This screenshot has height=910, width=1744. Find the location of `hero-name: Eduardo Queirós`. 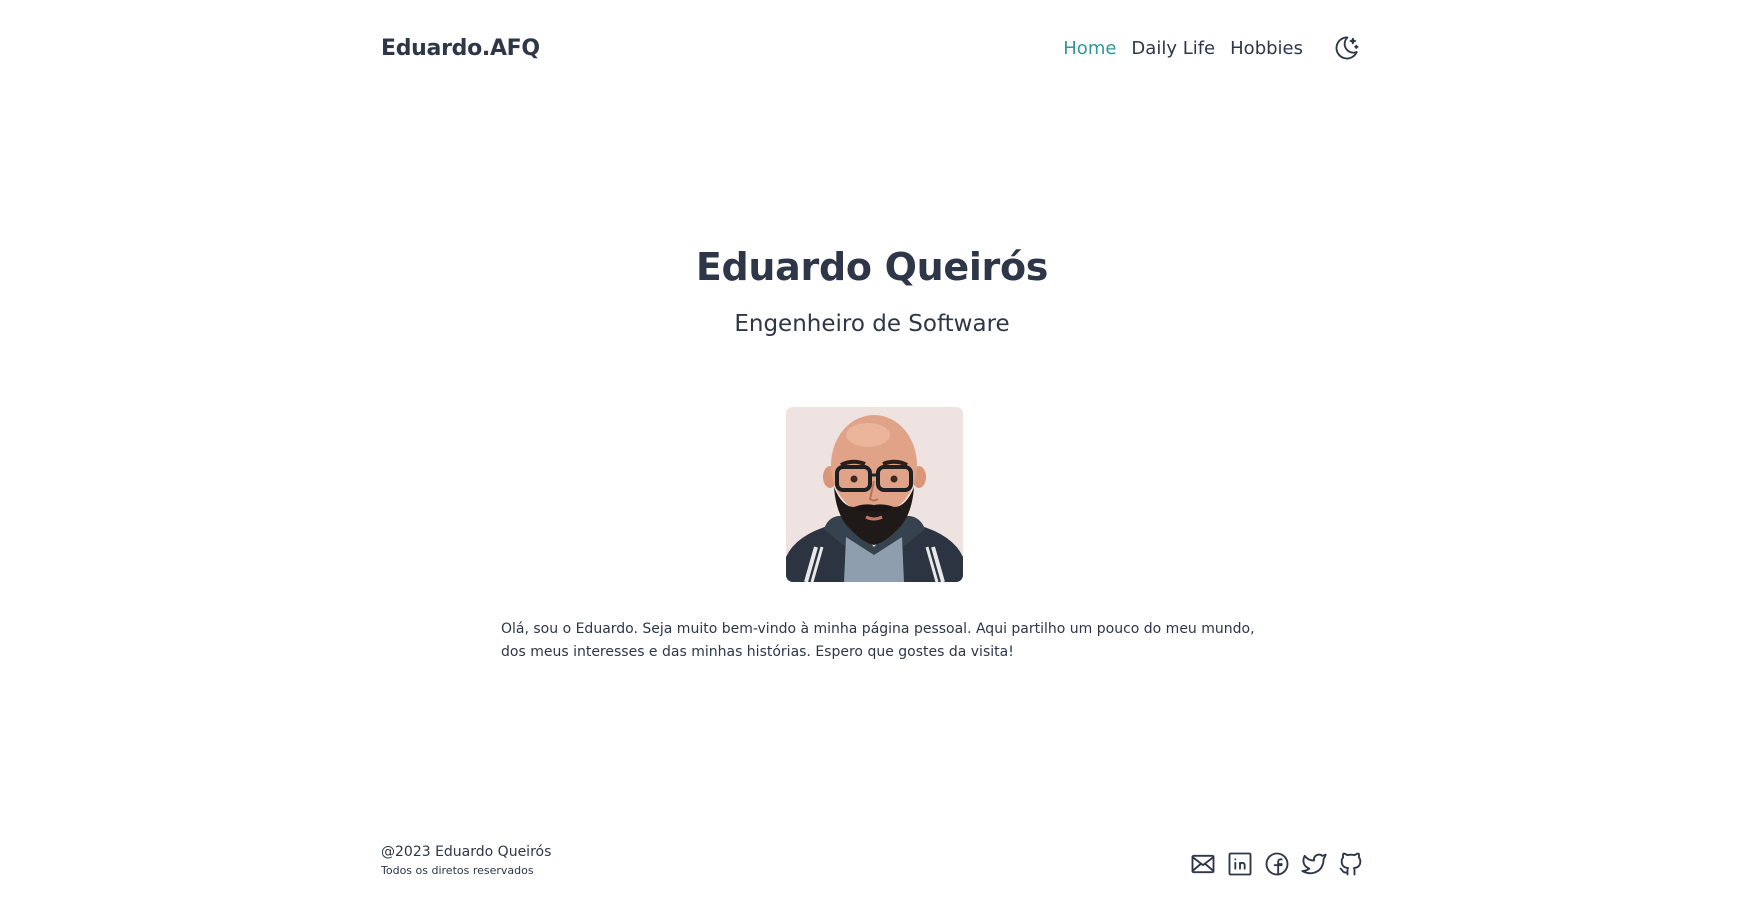

hero-name: Eduardo Queirós is located at coordinates (872, 267).